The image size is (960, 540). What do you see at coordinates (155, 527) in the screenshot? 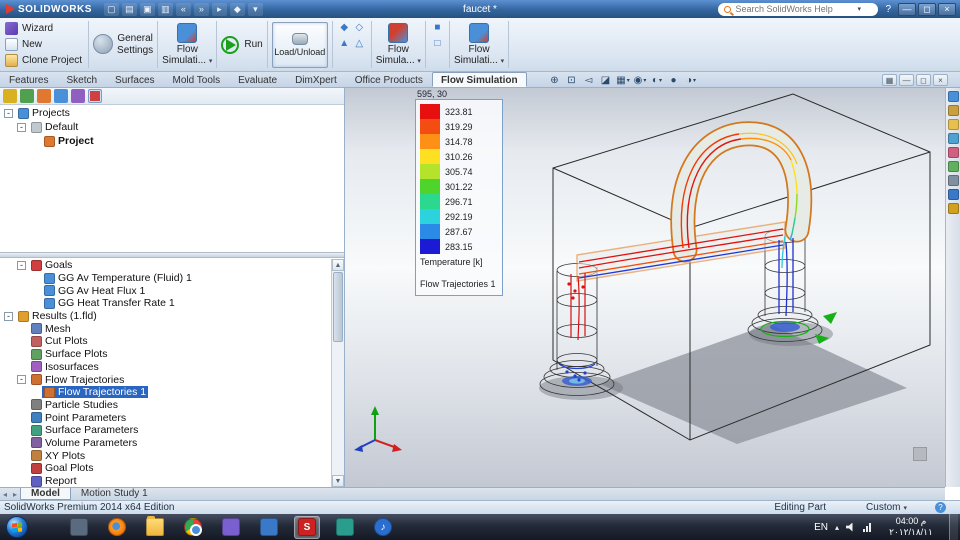
I see `file-explorer-icon` at bounding box center [155, 527].